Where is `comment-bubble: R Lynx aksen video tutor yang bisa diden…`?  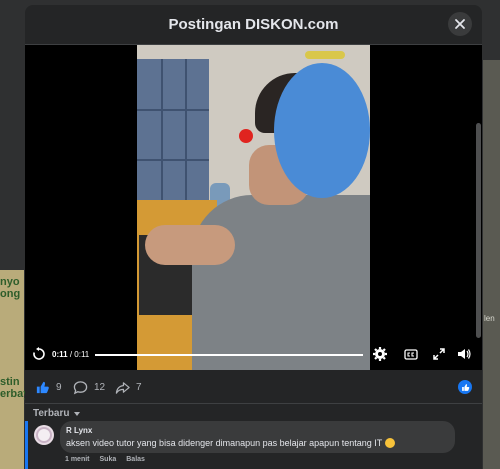 comment-bubble: R Lynx aksen video tutor yang bisa diden… is located at coordinates (257, 437).